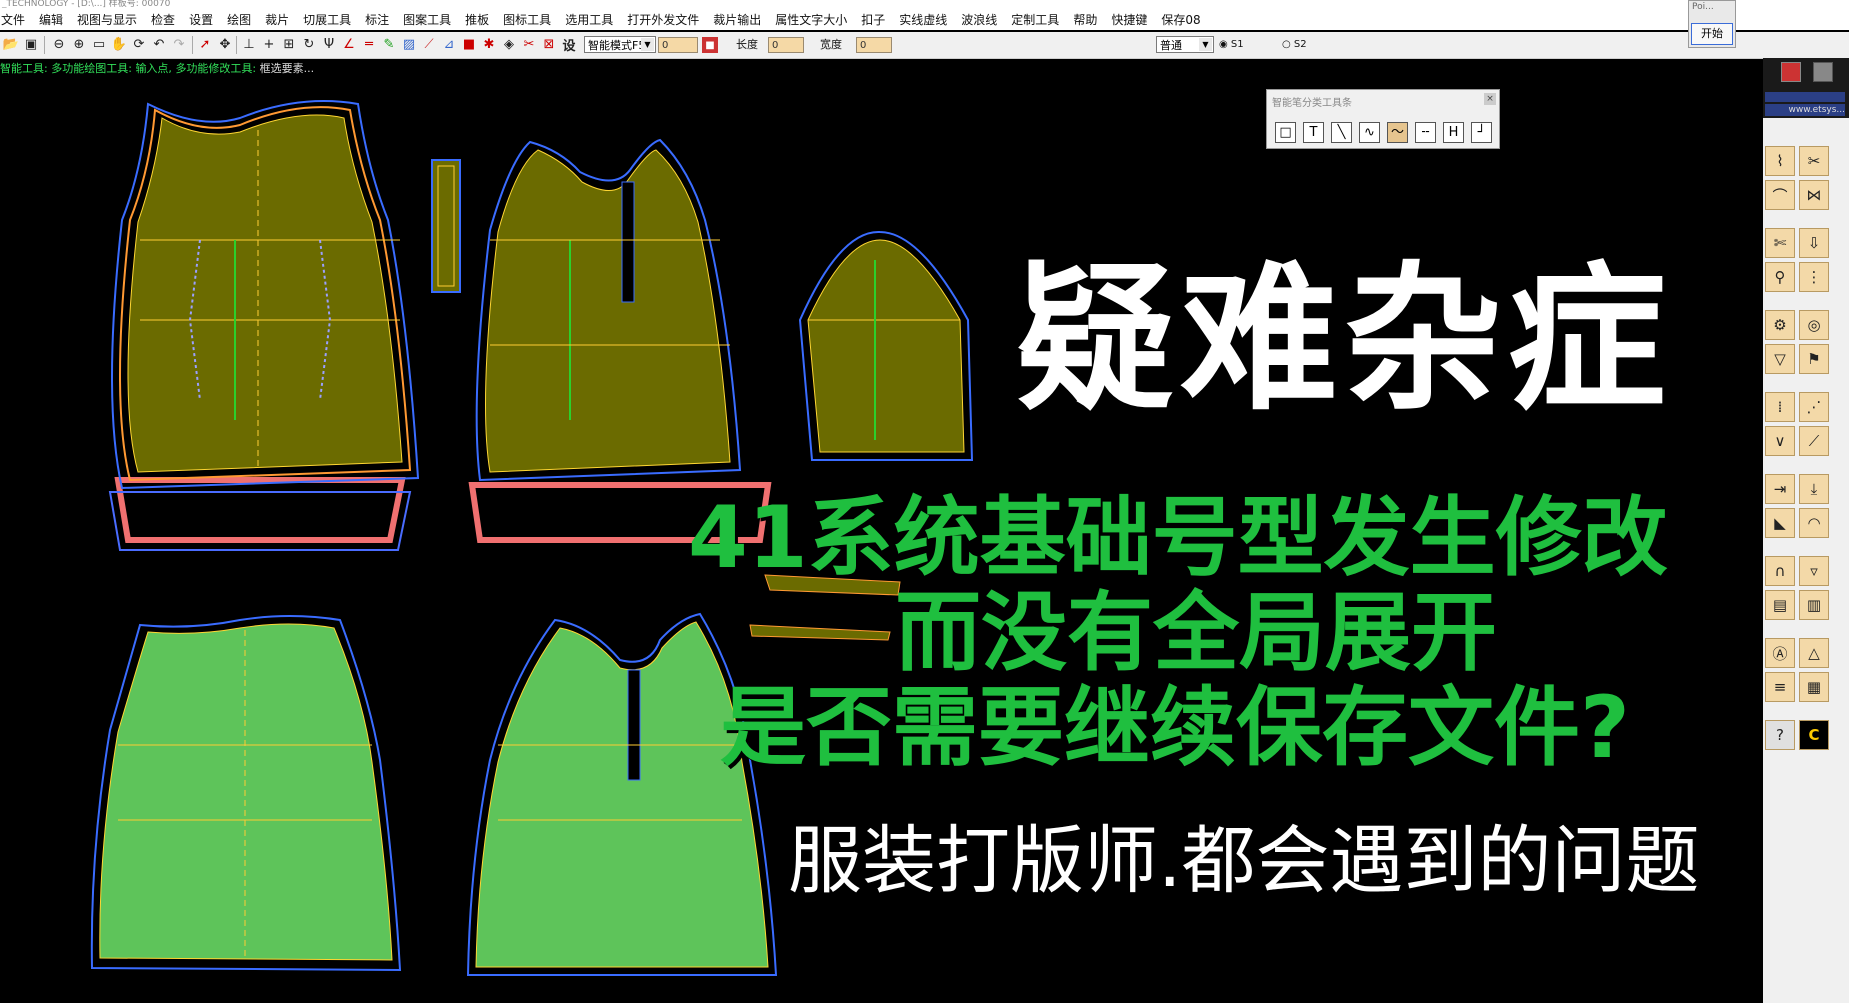  What do you see at coordinates (107, 19) in the screenshot?
I see `menu-item: 视图与显示` at bounding box center [107, 19].